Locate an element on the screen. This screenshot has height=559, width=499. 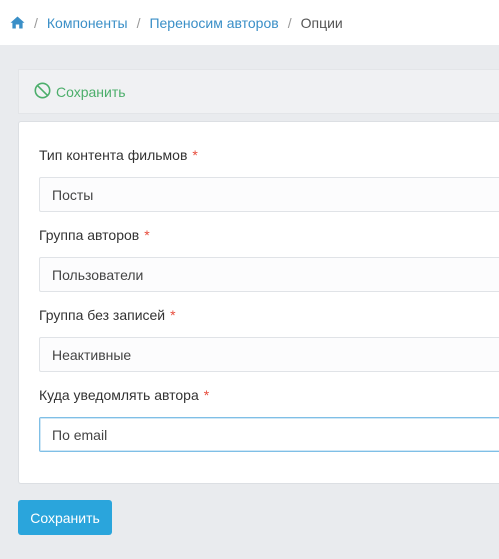
field-label-text: Группа авторов is located at coordinates (89, 235).